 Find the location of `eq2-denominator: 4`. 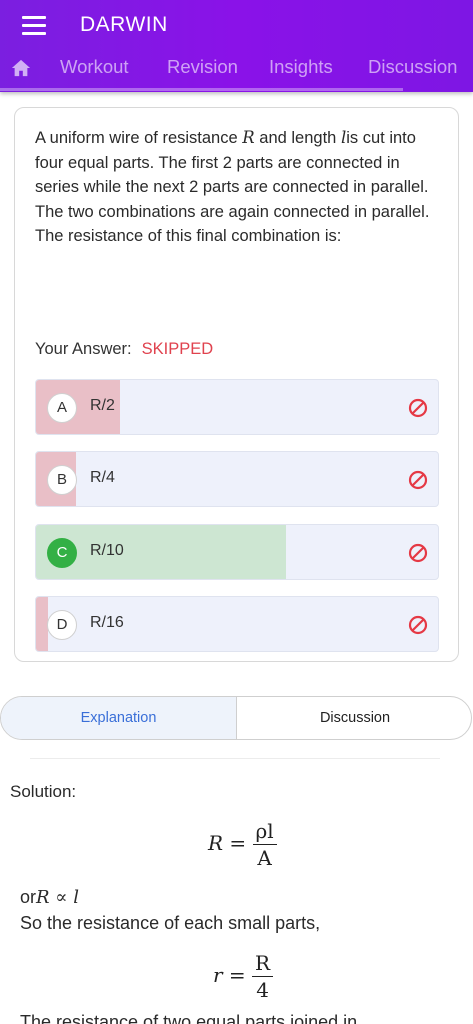

eq2-denominator: 4 is located at coordinates (262, 990).